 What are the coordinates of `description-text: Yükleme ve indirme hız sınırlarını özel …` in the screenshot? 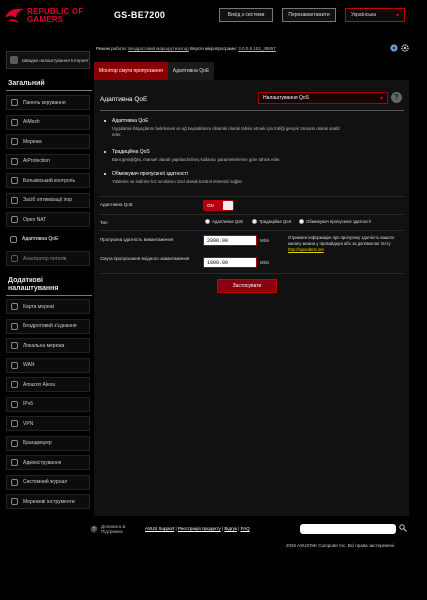 It's located at (177, 181).